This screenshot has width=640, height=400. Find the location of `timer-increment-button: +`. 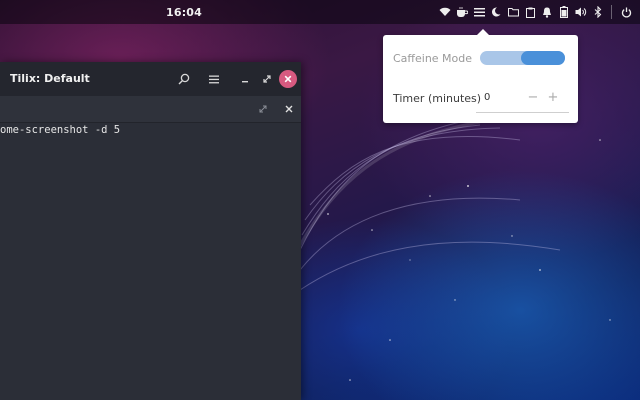

timer-increment-button: + is located at coordinates (553, 97).